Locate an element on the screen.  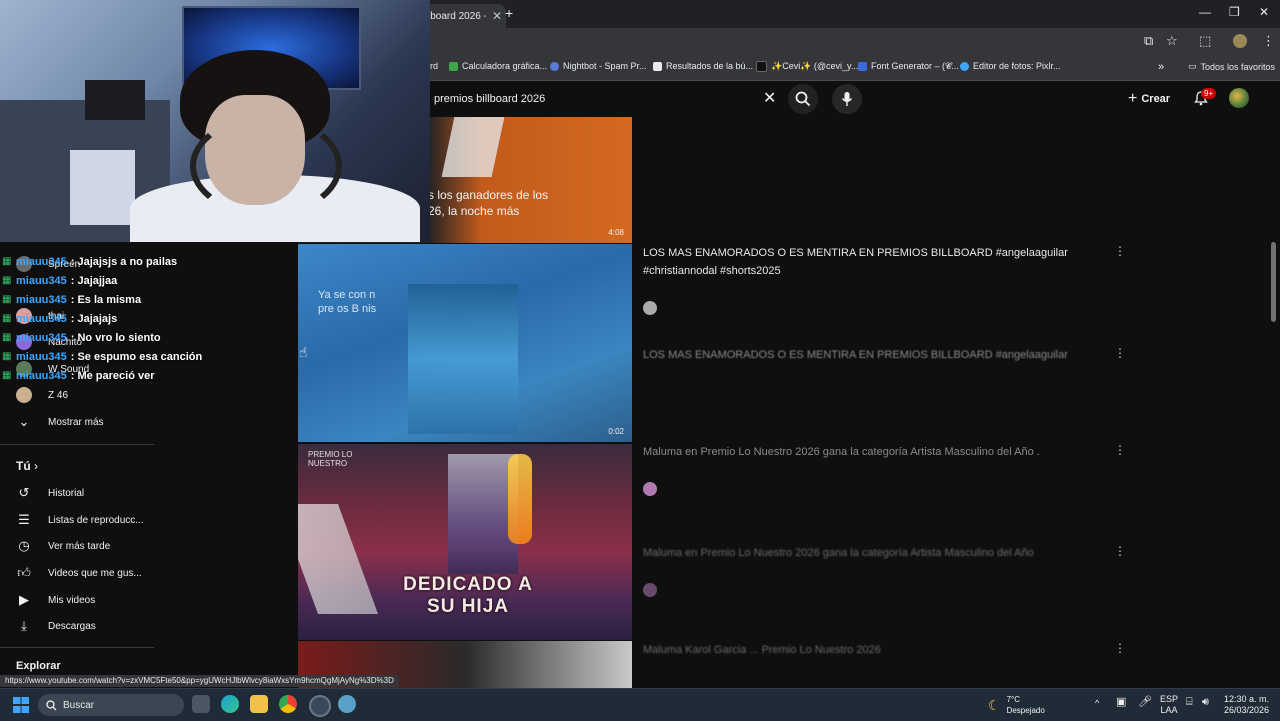
tray-app-icon: ▣ is located at coordinates (1121, 702).